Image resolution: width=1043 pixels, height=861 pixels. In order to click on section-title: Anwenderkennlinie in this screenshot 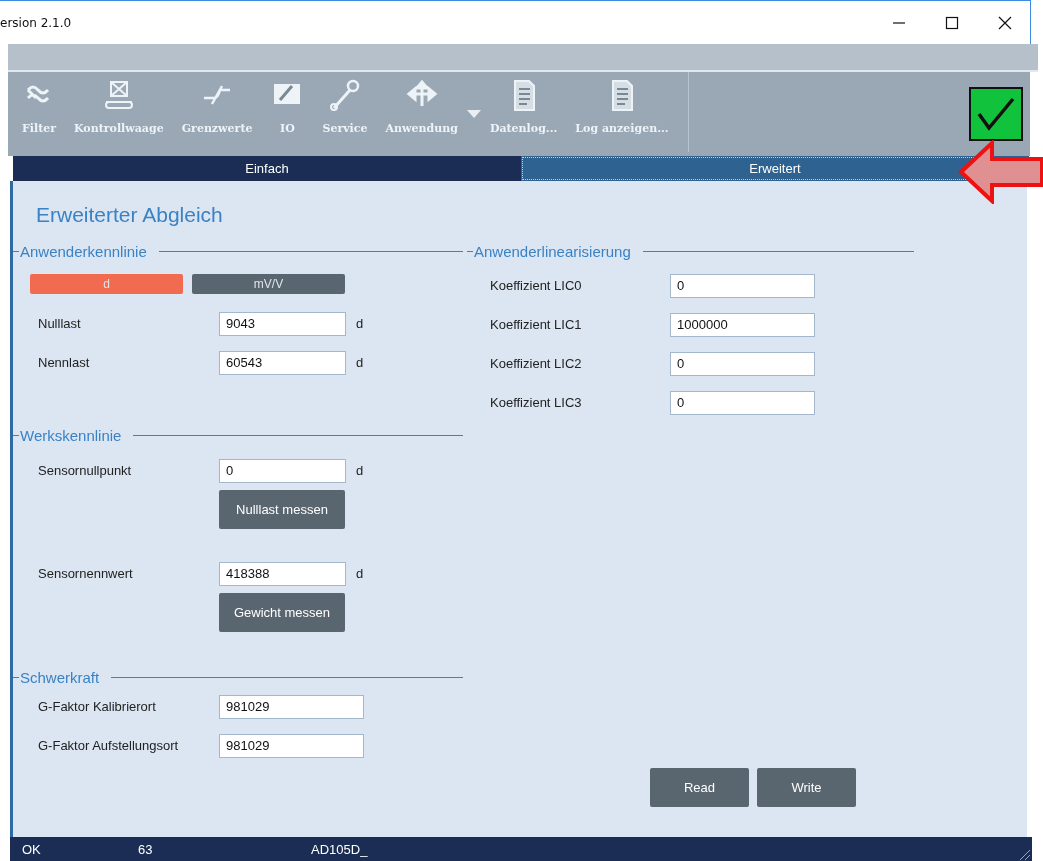, I will do `click(84, 251)`.